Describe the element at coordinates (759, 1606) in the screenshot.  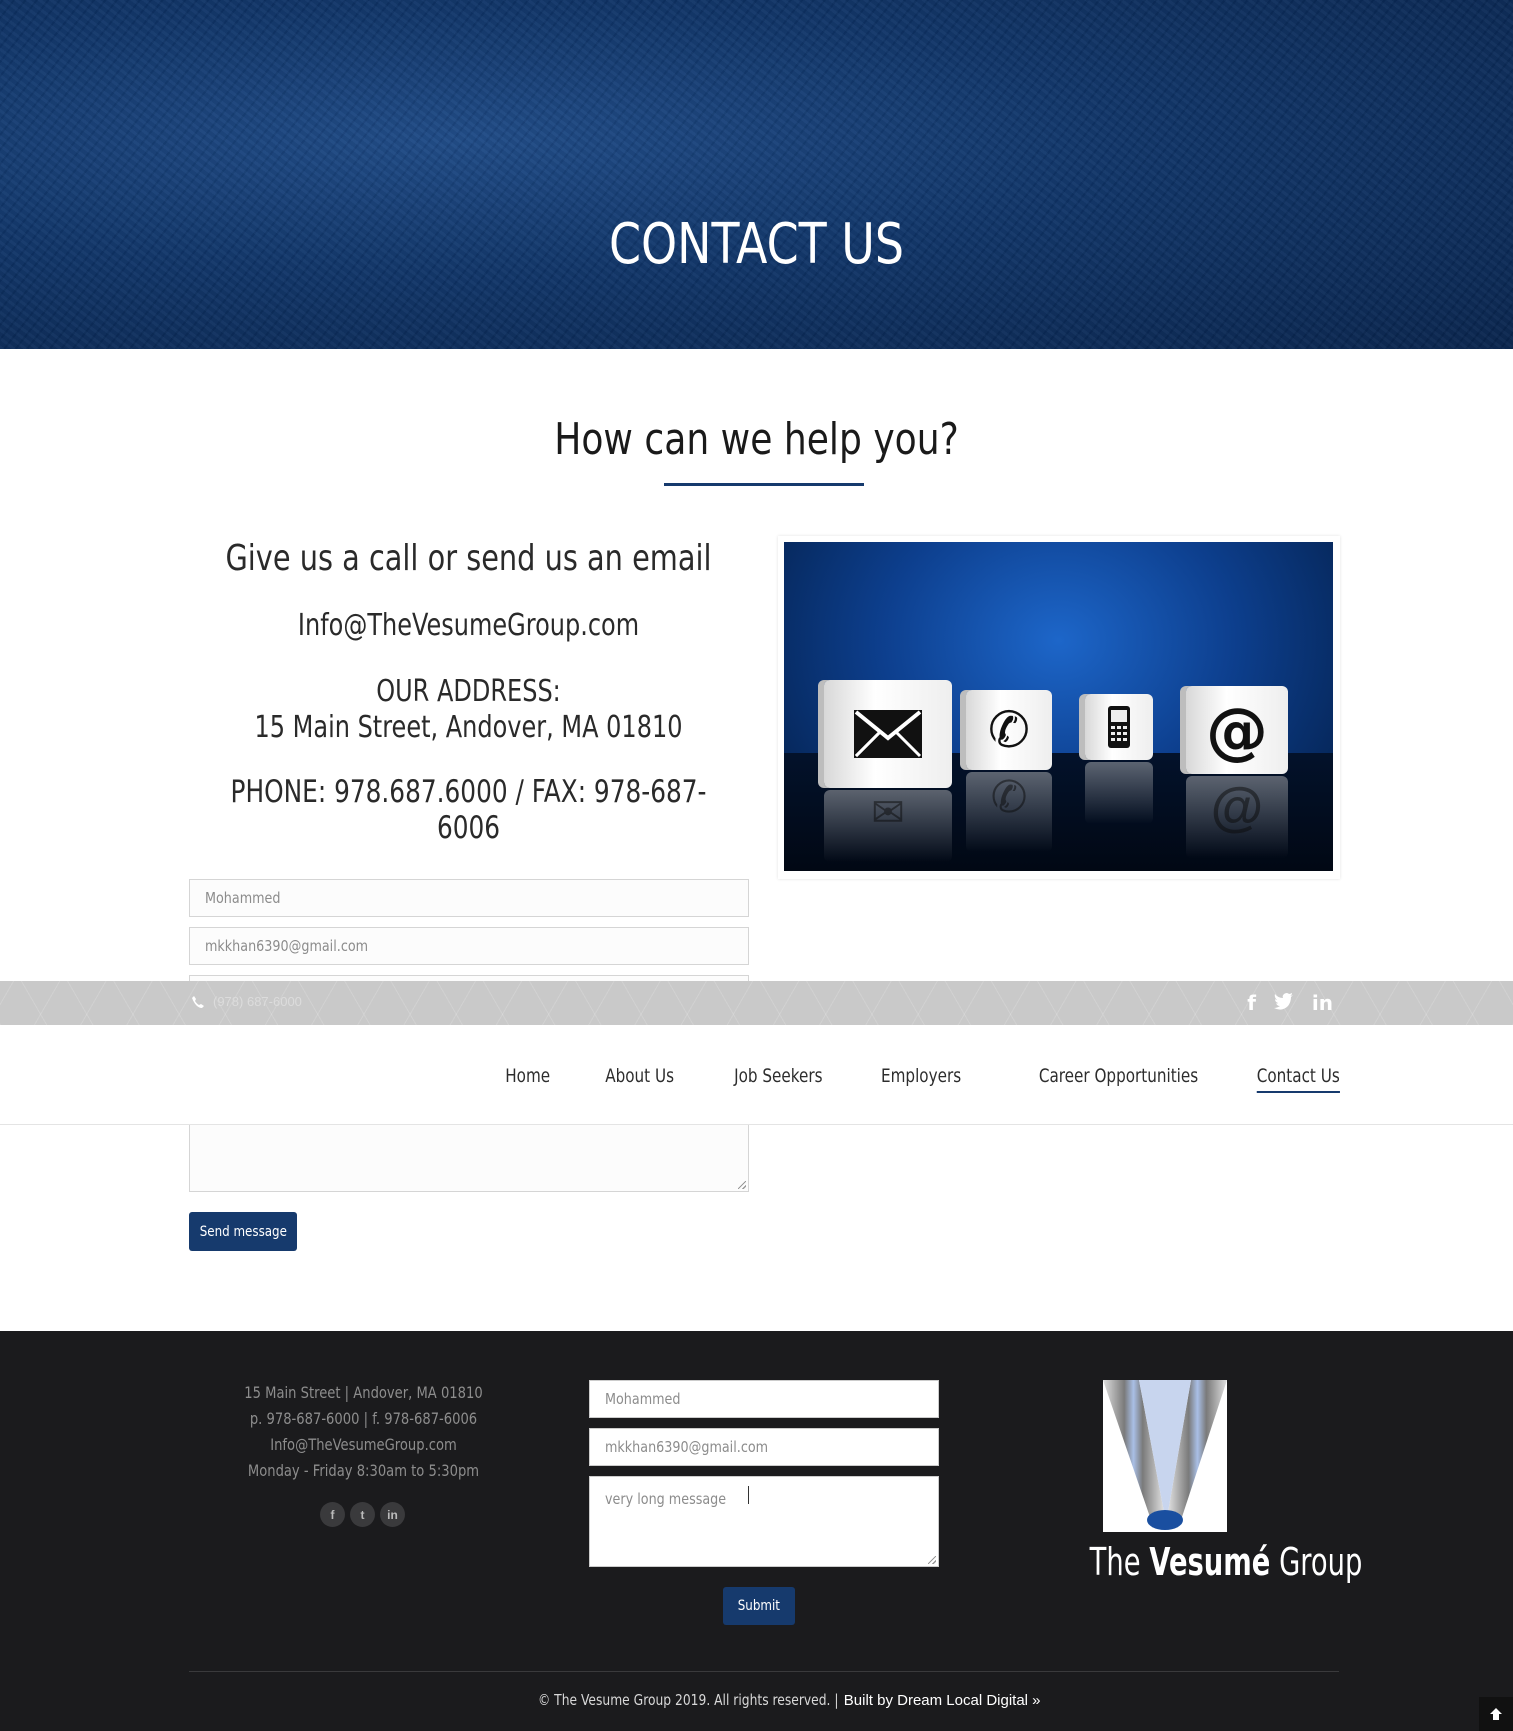
I see `submit-button: Submit` at that location.